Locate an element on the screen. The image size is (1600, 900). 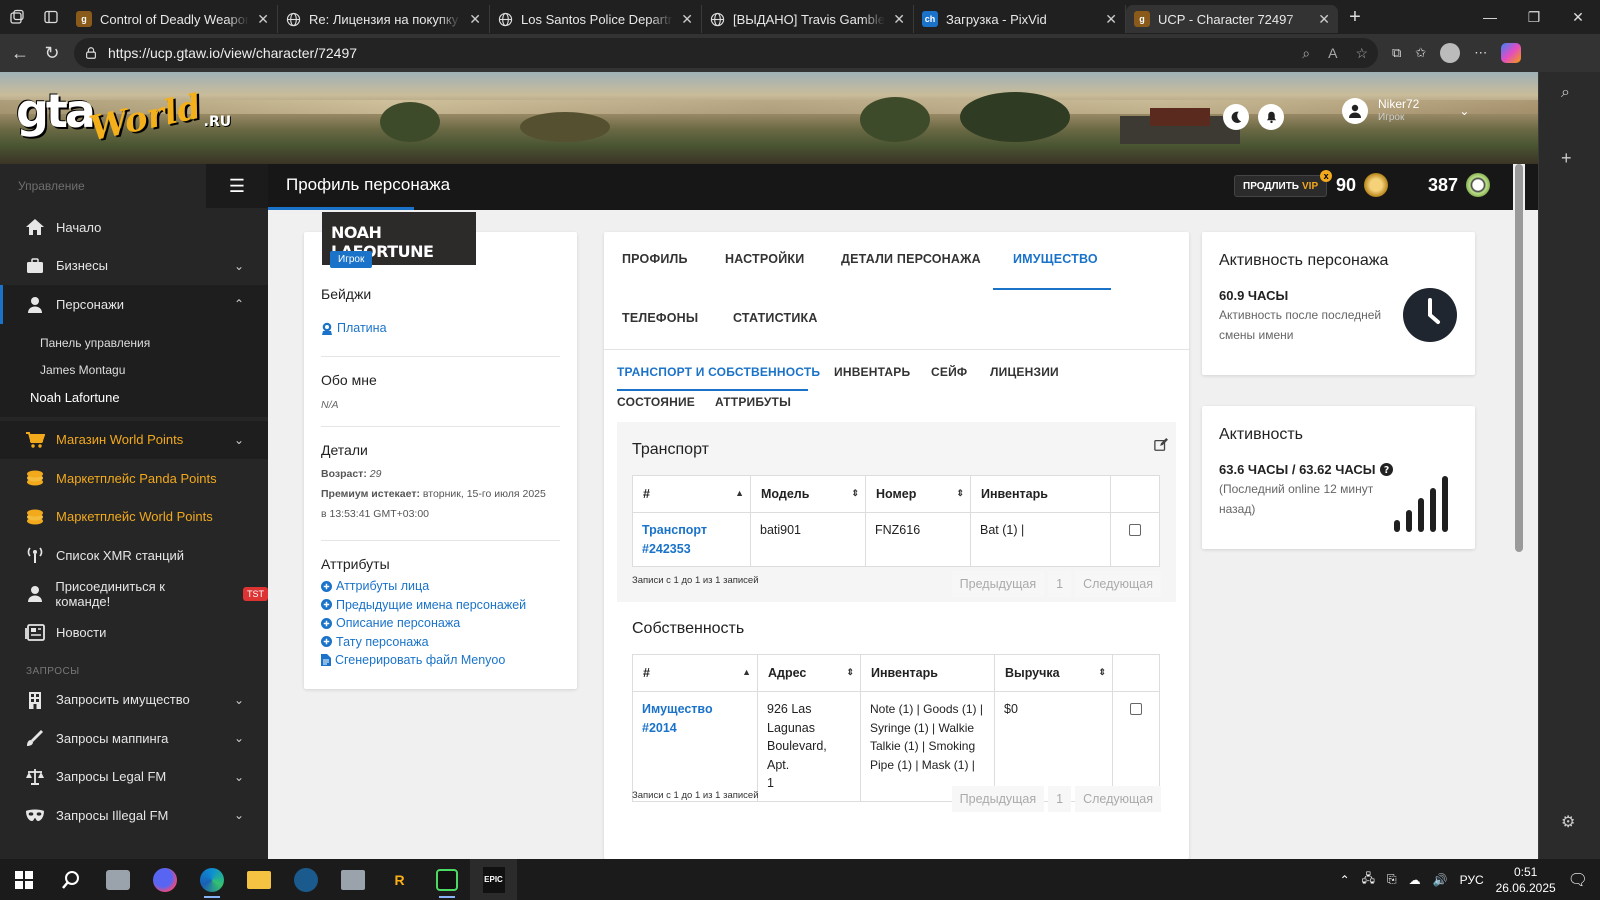
subtab-state: СОСТОЯНИЕ is located at coordinates (656, 402).